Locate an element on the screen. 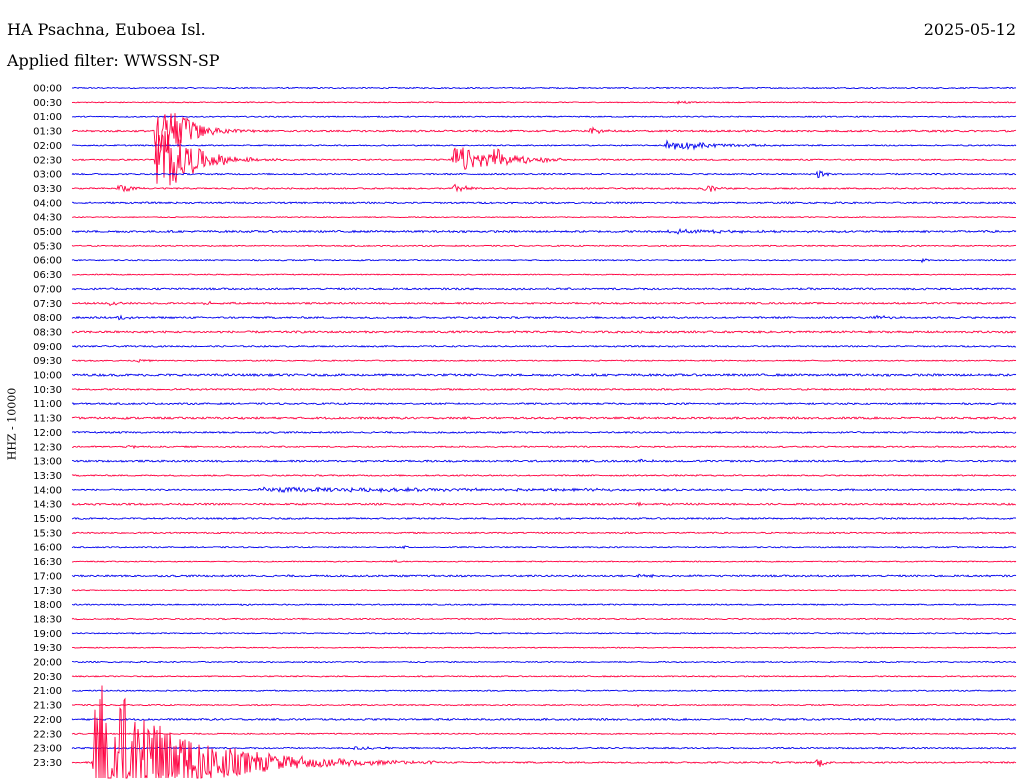  time-tick-label: 10:00 is located at coordinates (47, 376).